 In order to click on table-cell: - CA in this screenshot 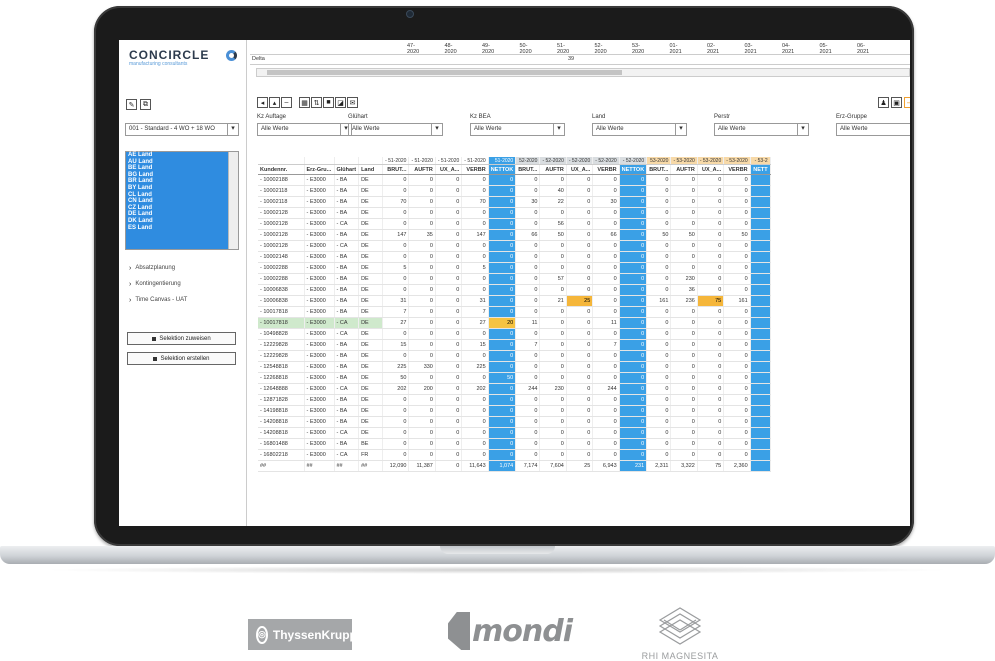, I will do `click(347, 433)`.